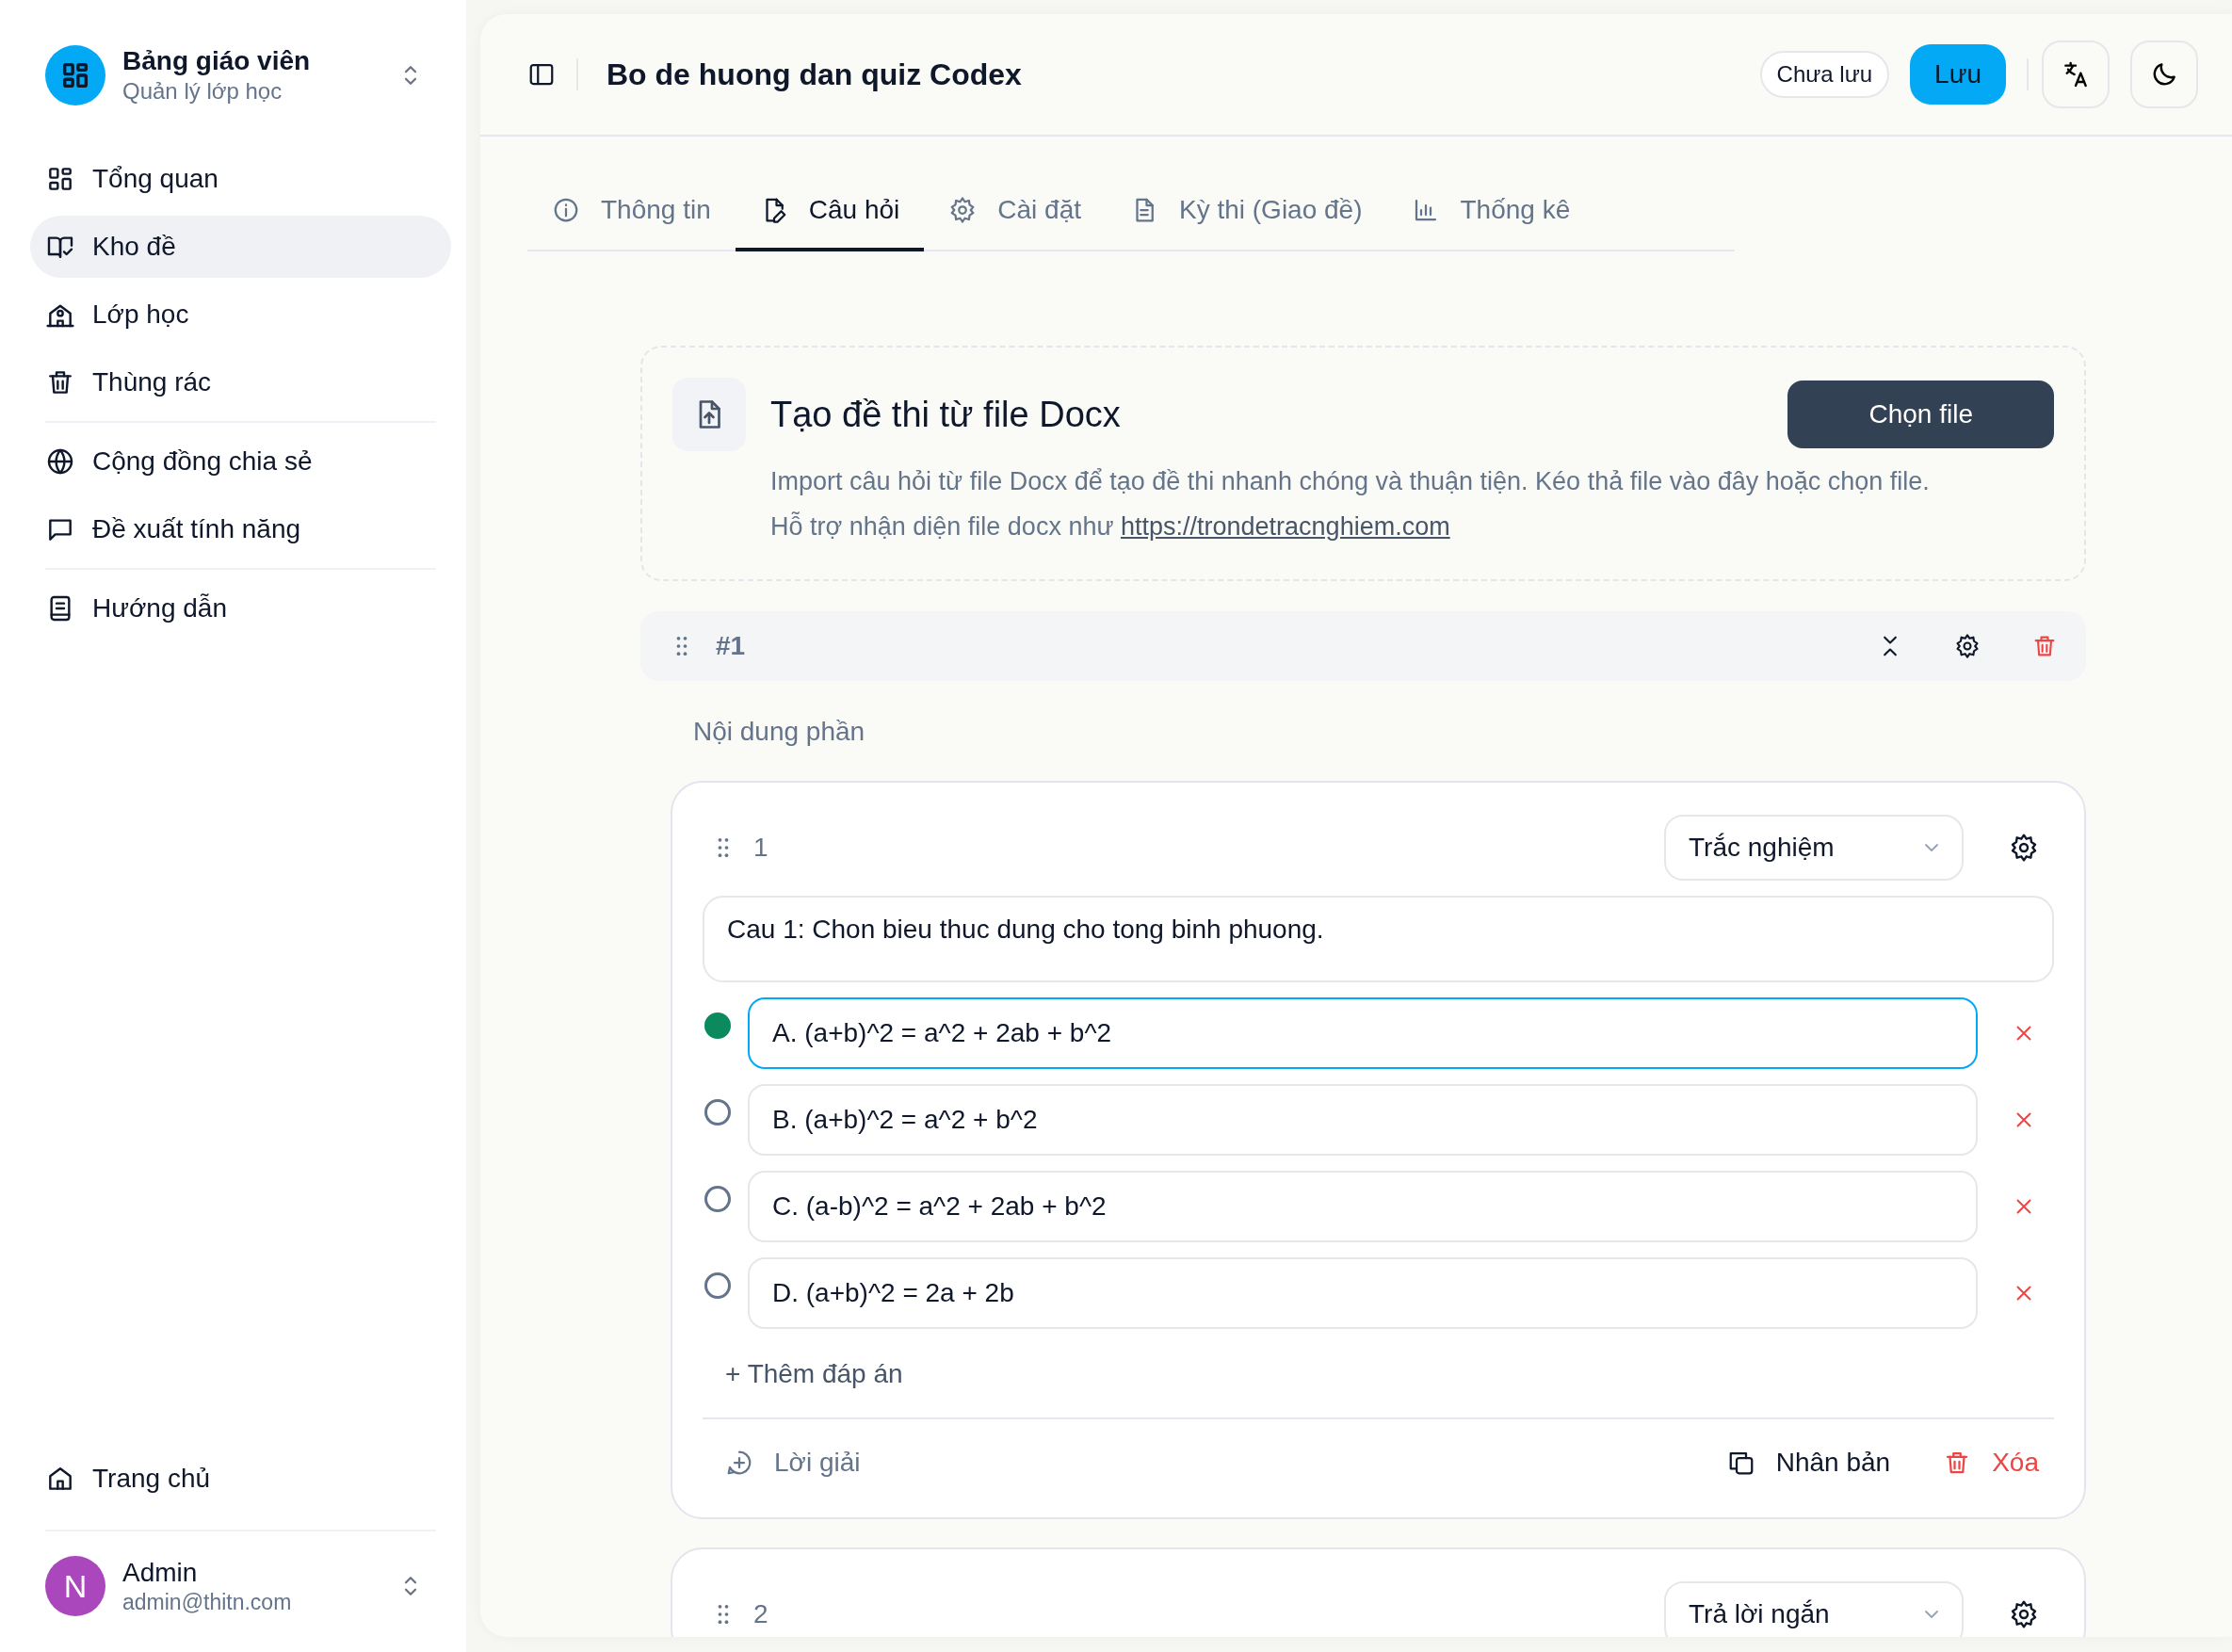 This screenshot has width=2232, height=1652. What do you see at coordinates (814, 74) in the screenshot?
I see `page-title: Bo de huong dan quiz Codex` at bounding box center [814, 74].